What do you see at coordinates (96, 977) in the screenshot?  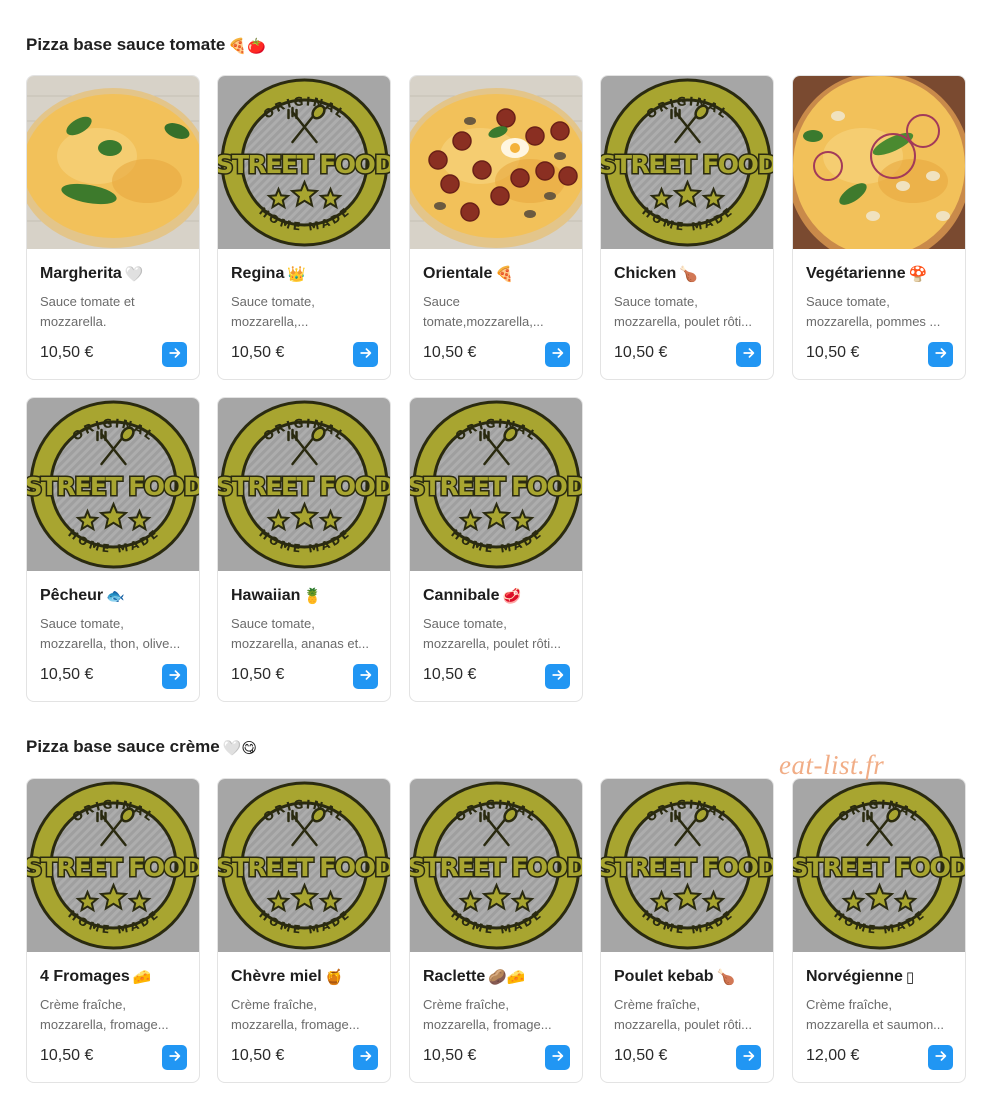 I see `product-name: 4 Fromages 🧀` at bounding box center [96, 977].